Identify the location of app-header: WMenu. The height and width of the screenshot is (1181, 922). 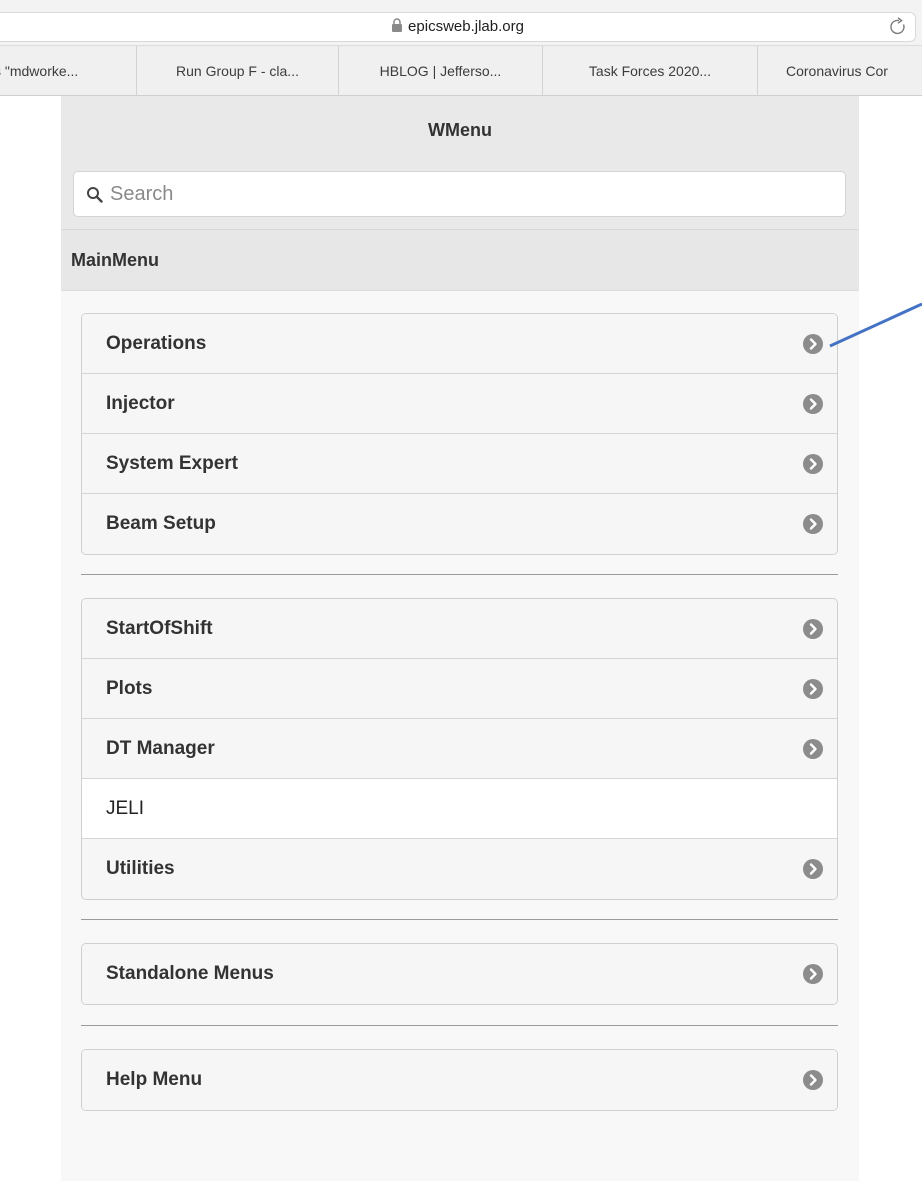
(460, 163).